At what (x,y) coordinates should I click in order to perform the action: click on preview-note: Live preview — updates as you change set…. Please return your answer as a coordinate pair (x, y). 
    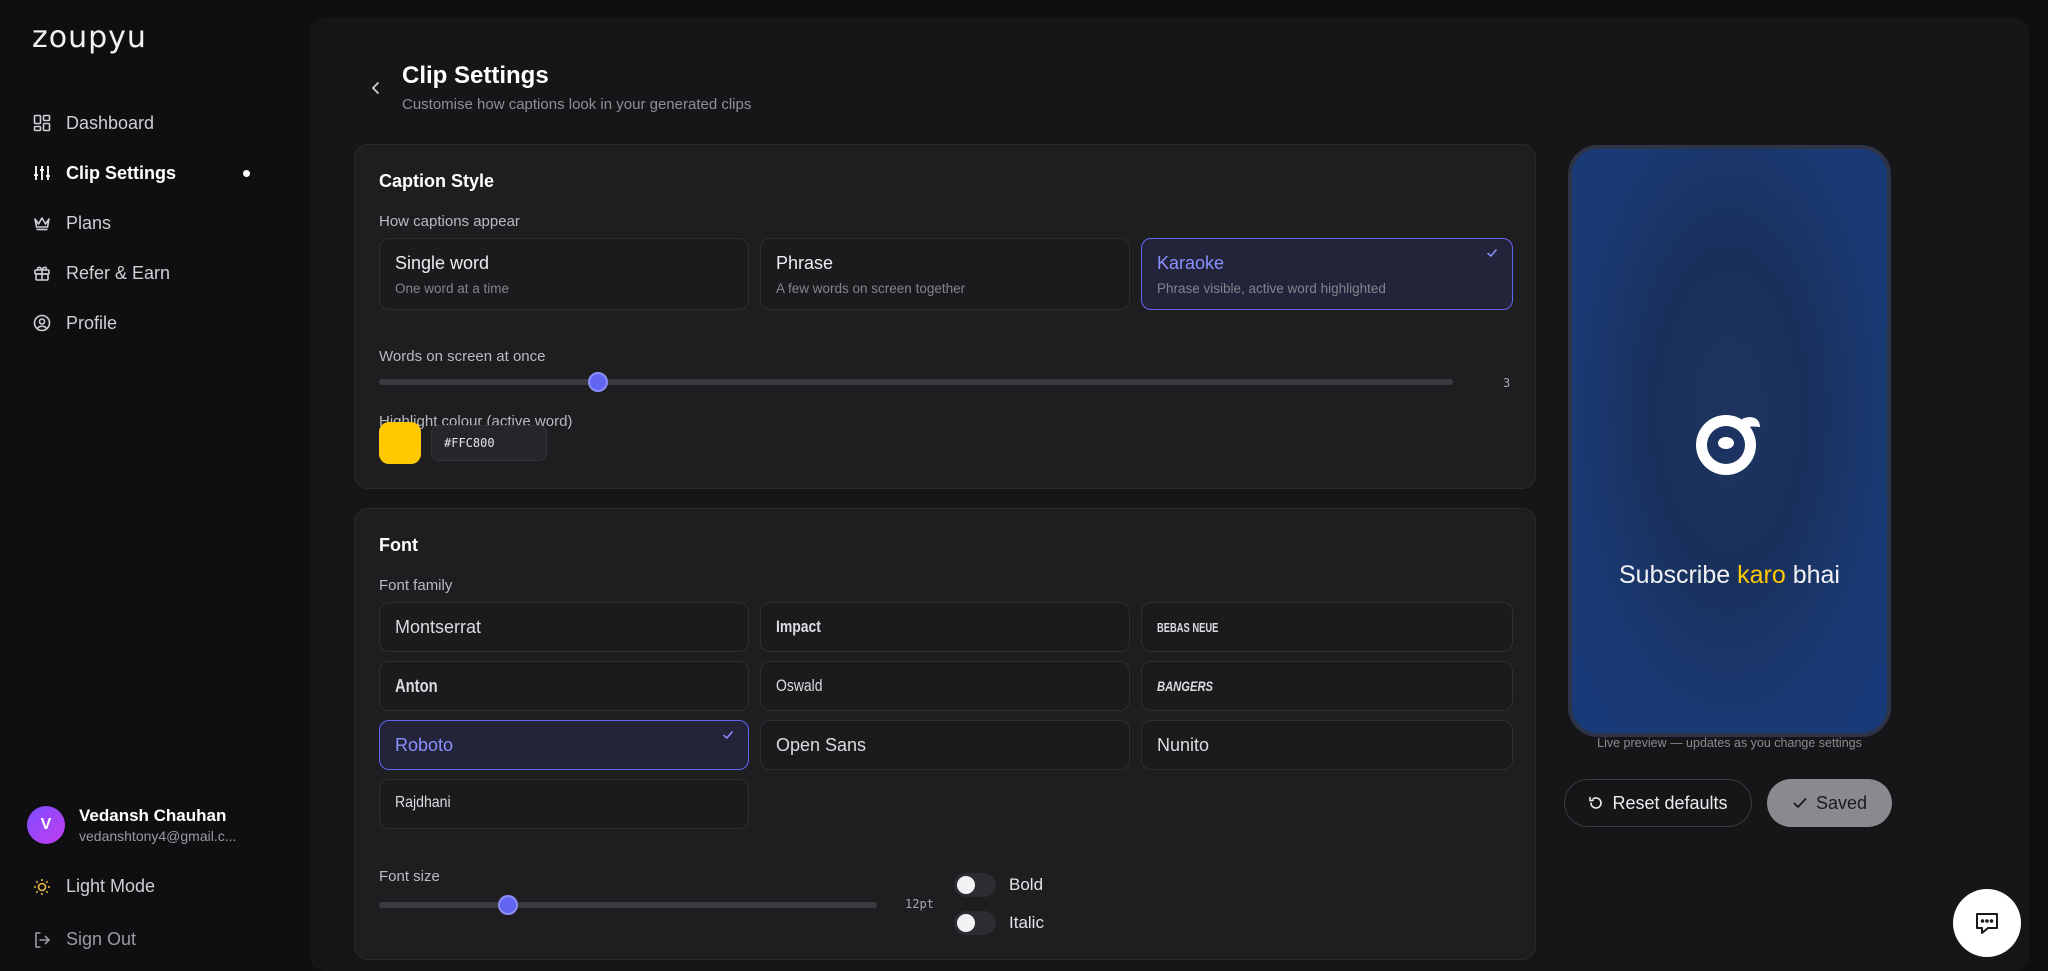
    Looking at the image, I should click on (1729, 743).